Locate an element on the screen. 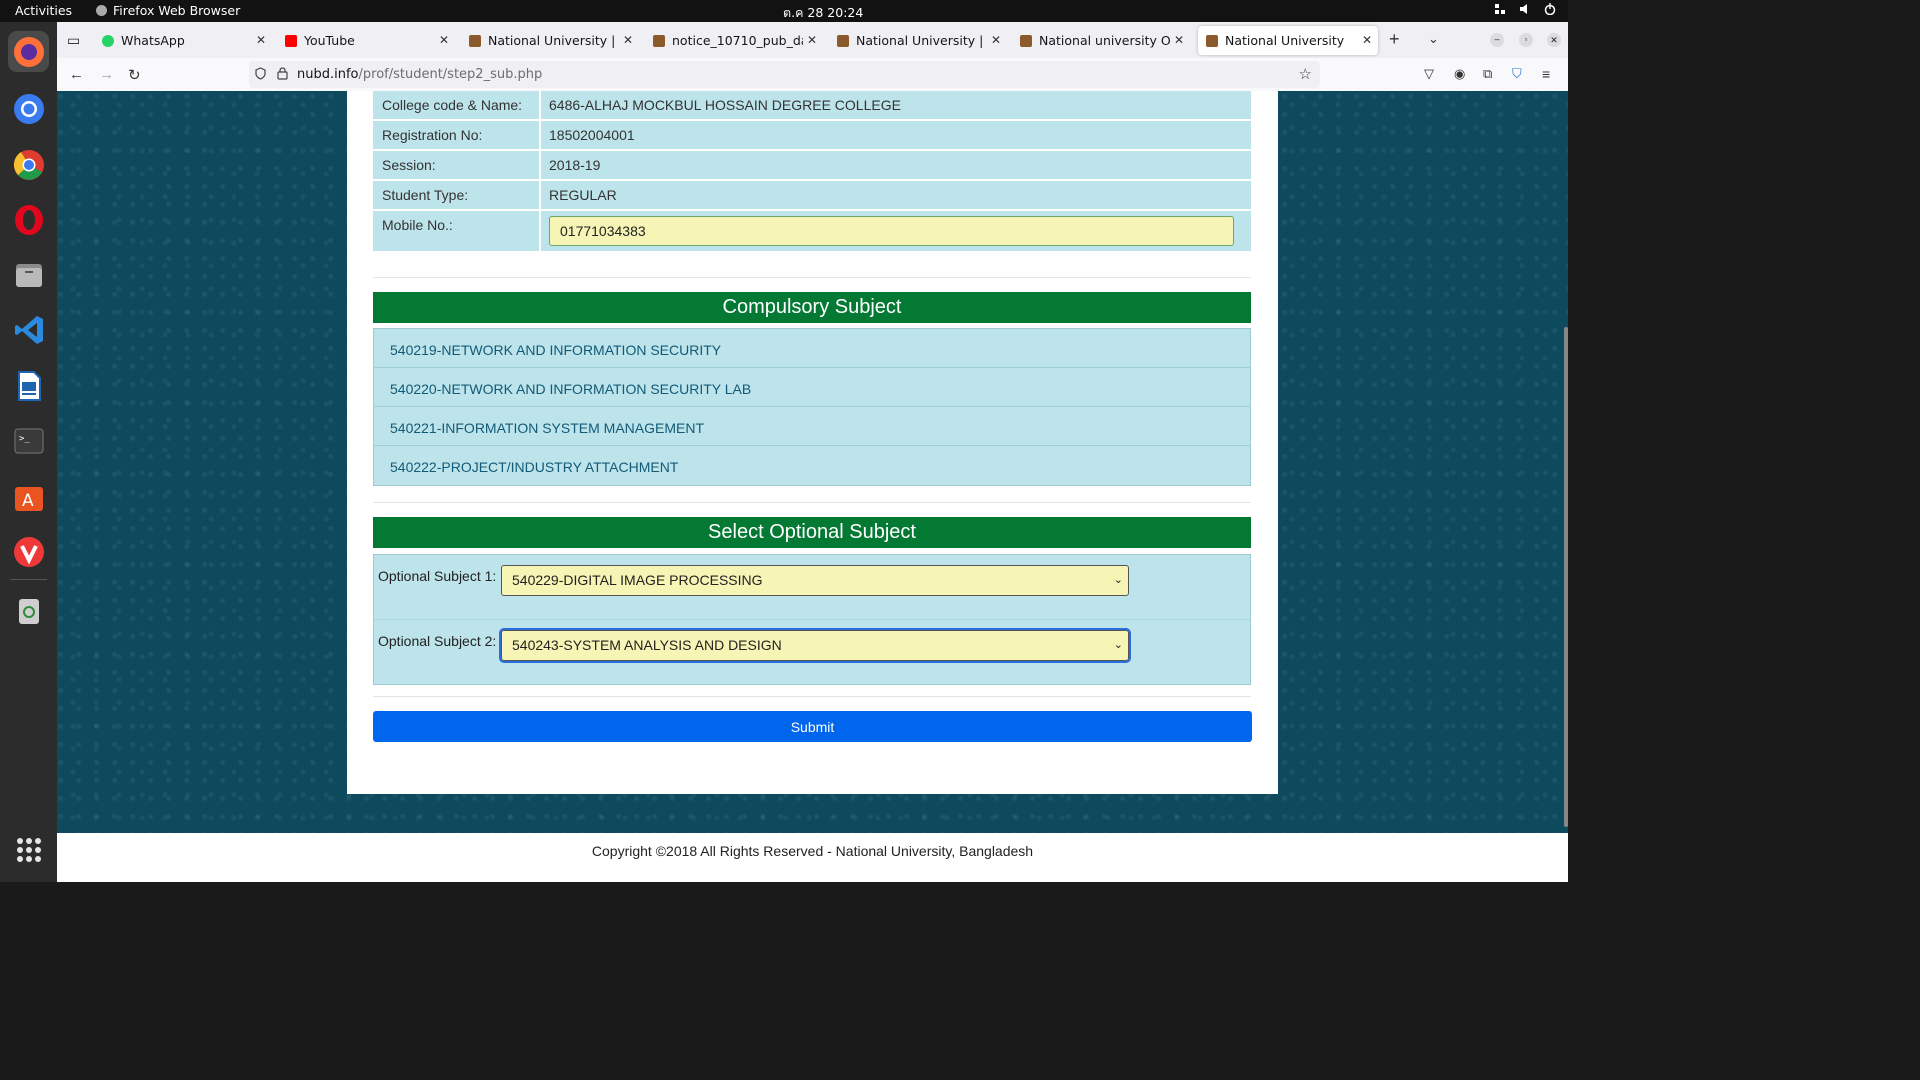 The width and height of the screenshot is (1920, 1080). tab-national-university-active: National University ✕ is located at coordinates (1288, 40).